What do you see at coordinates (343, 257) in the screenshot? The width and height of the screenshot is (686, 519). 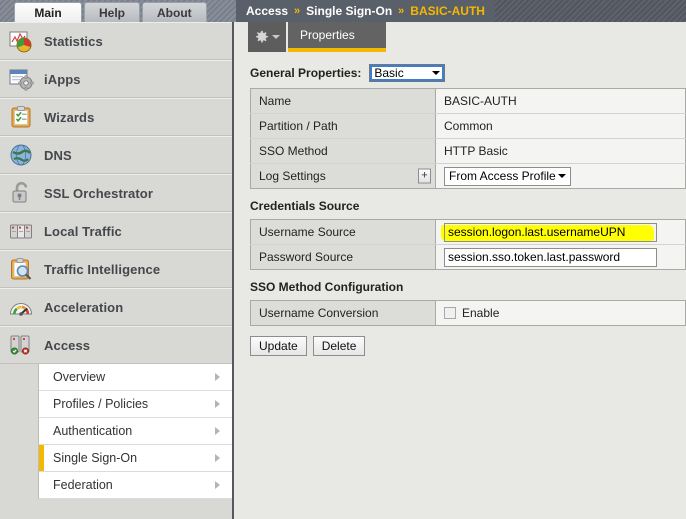 I see `row-label: Password Source` at bounding box center [343, 257].